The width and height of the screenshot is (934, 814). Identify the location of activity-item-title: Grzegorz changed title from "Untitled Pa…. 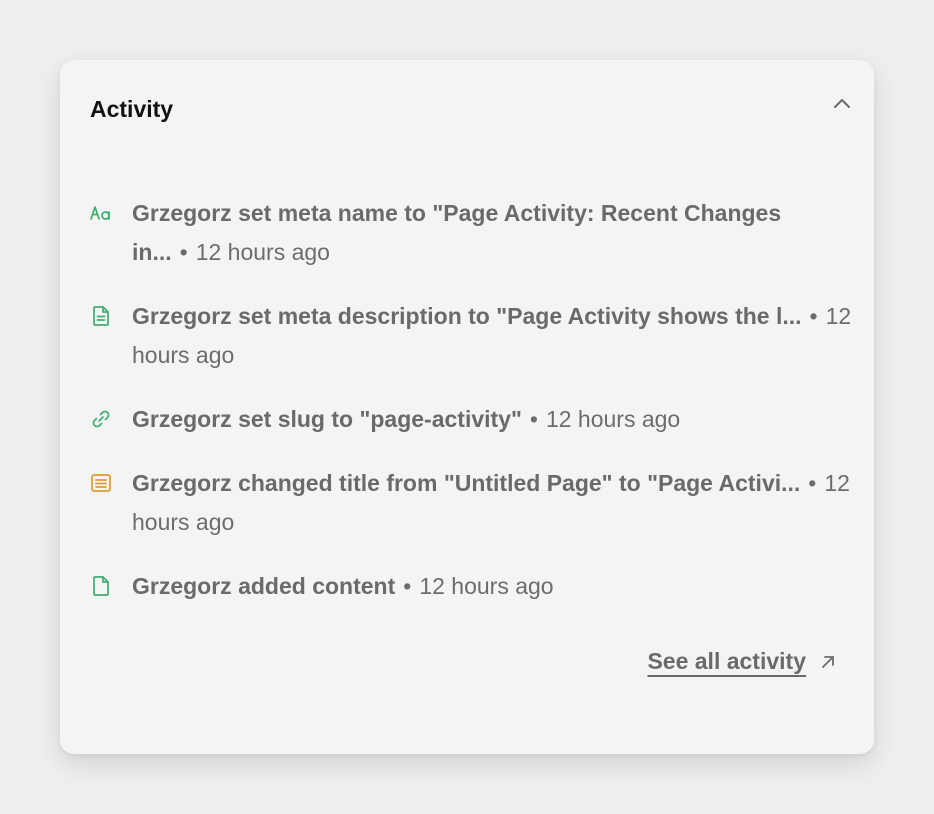
(473, 503).